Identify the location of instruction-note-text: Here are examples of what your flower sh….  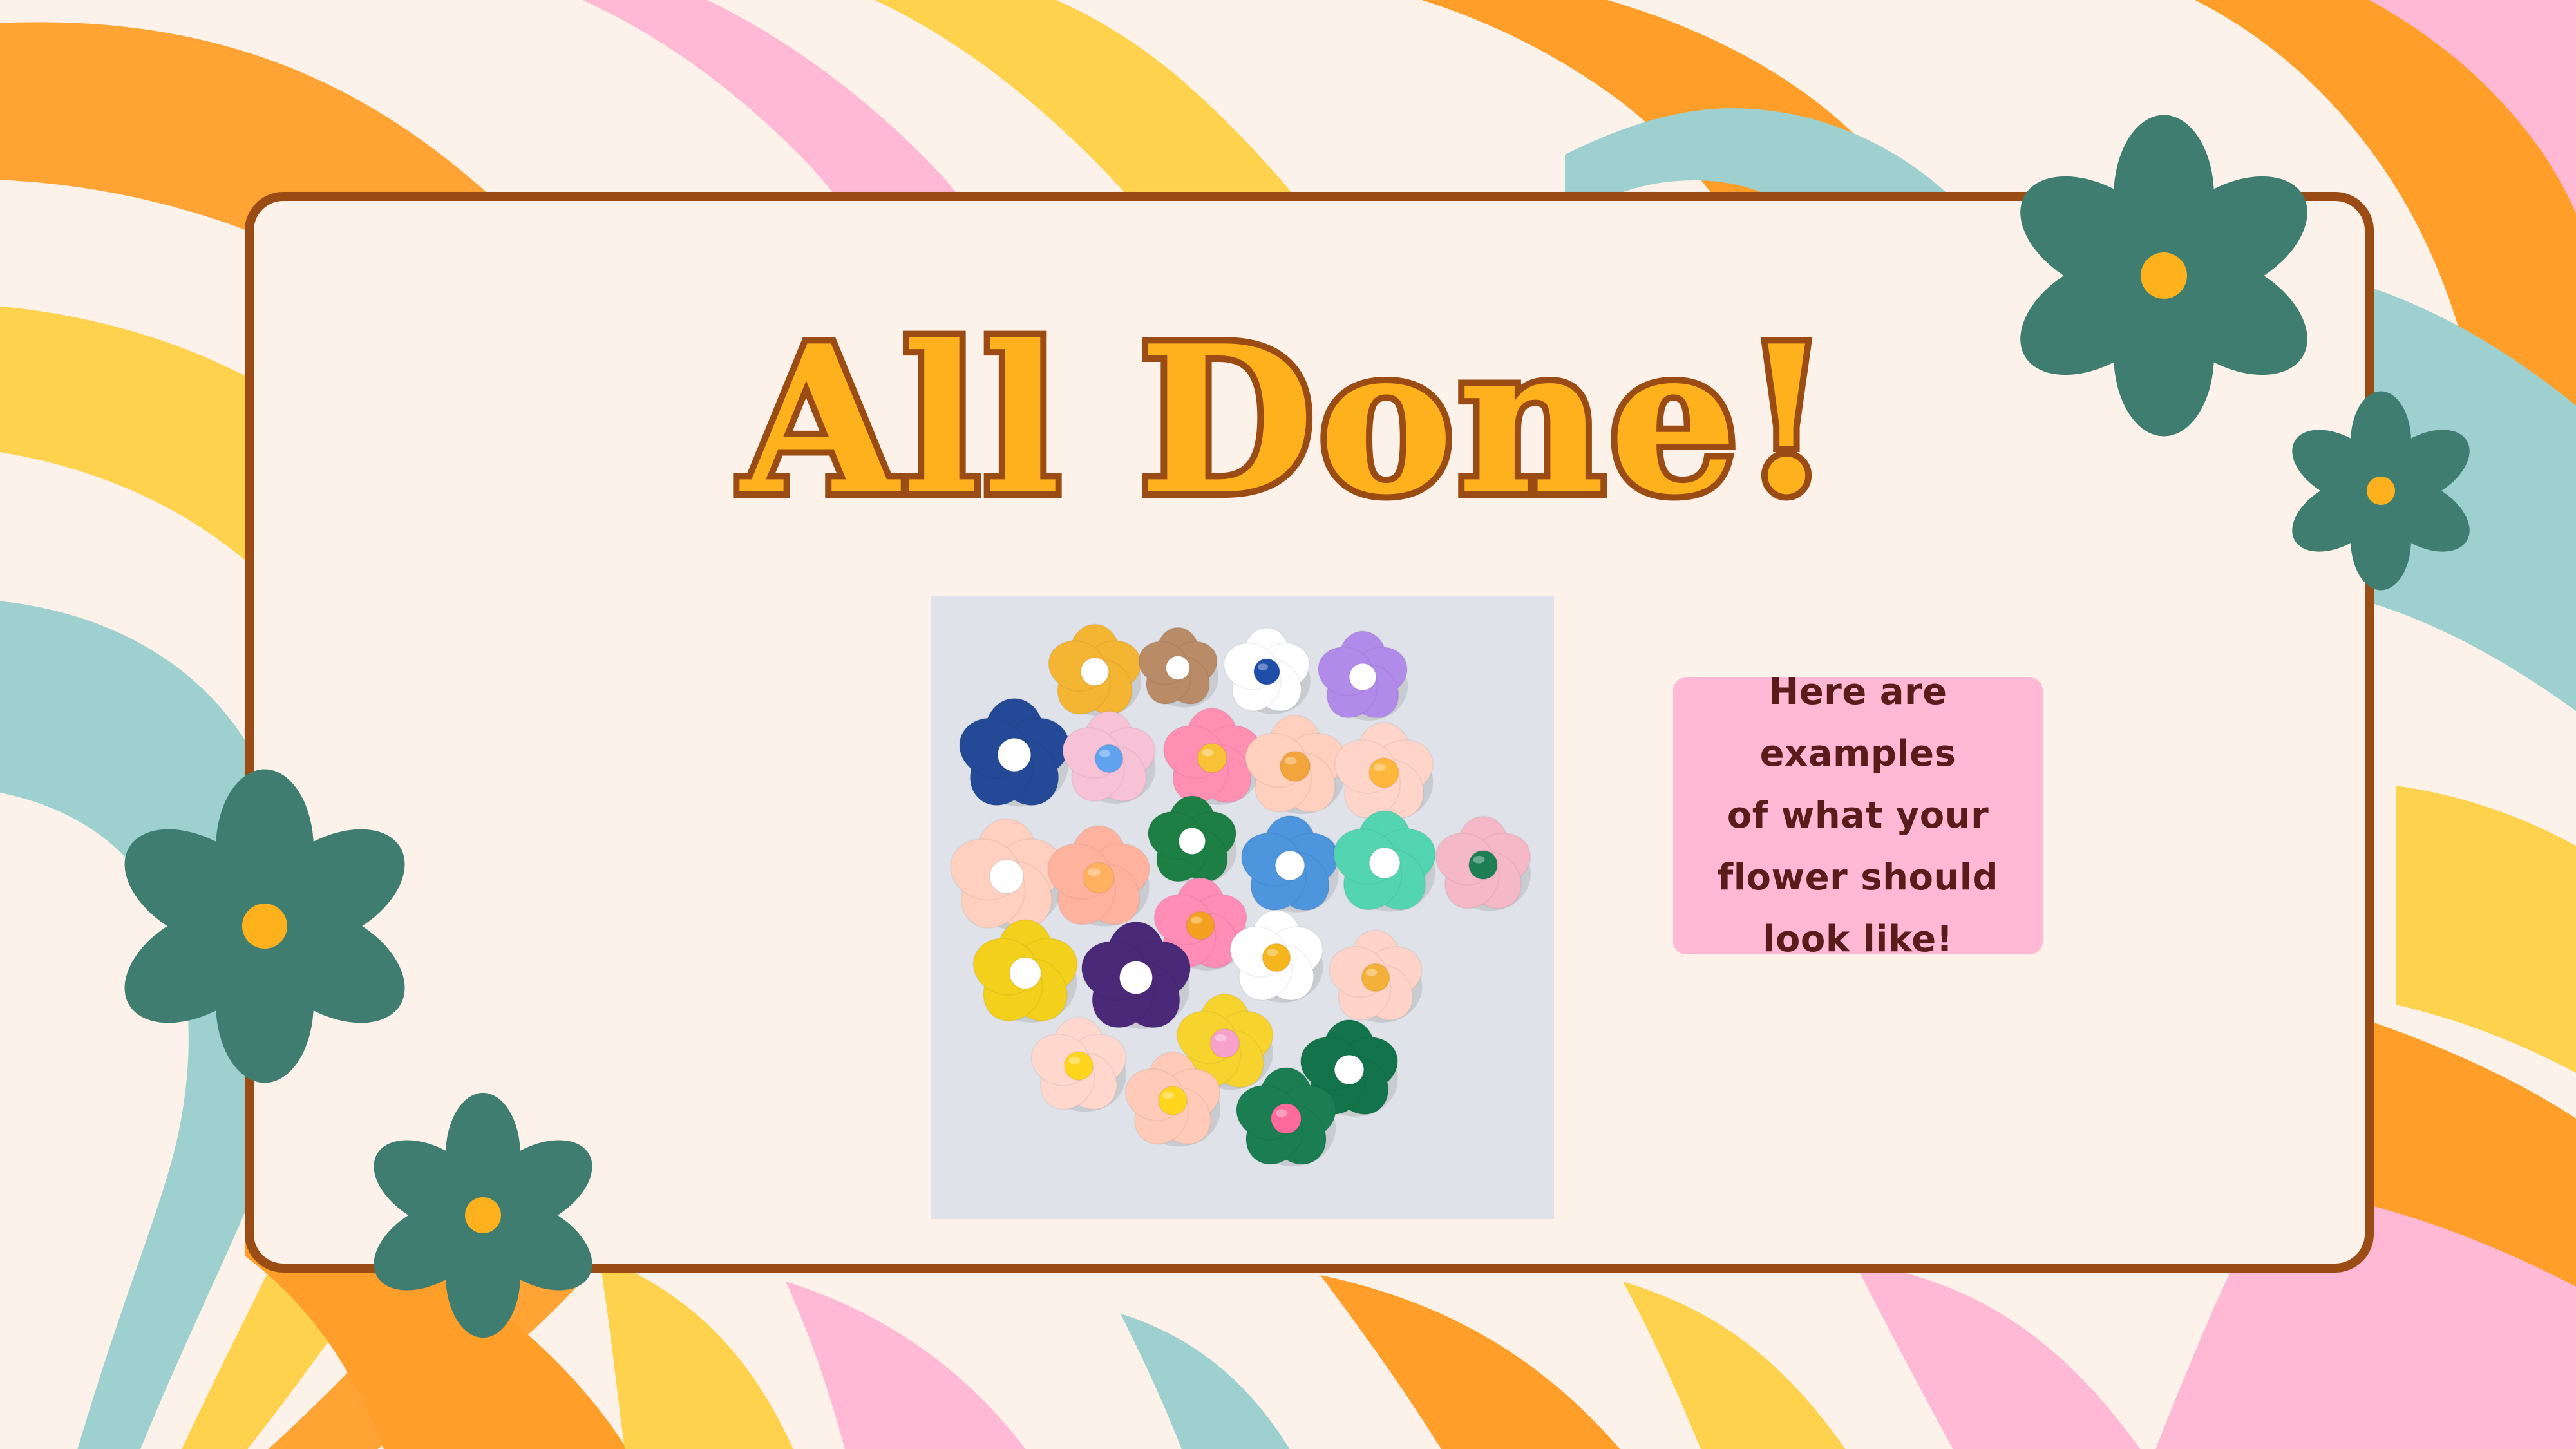
(1858, 815).